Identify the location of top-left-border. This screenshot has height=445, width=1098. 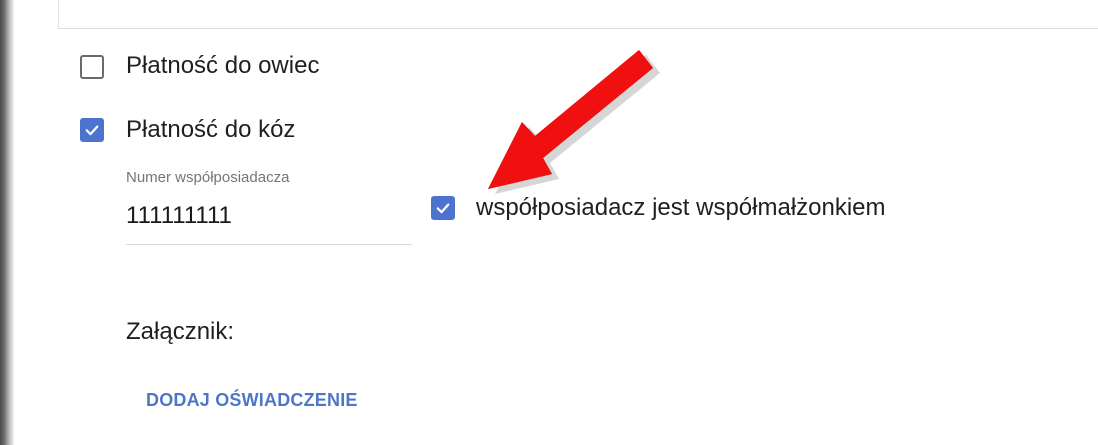
(58, 14).